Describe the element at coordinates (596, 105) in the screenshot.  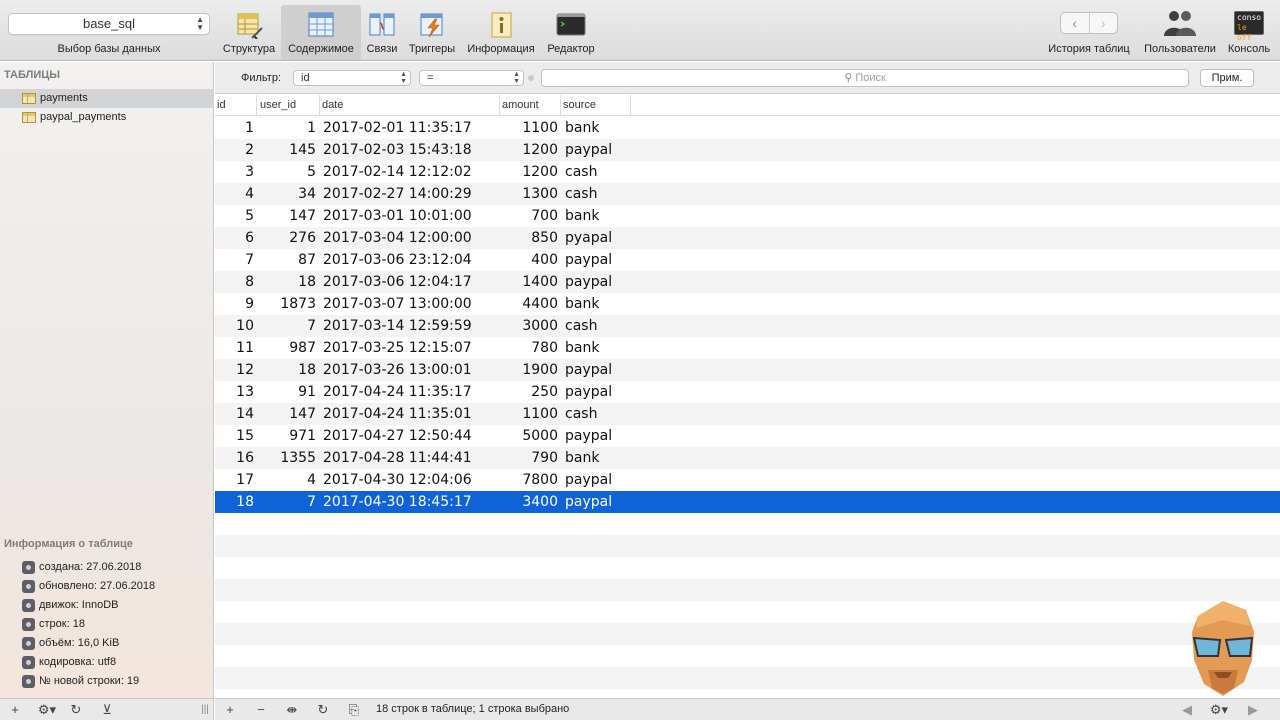
I see `column-header-source: source` at that location.